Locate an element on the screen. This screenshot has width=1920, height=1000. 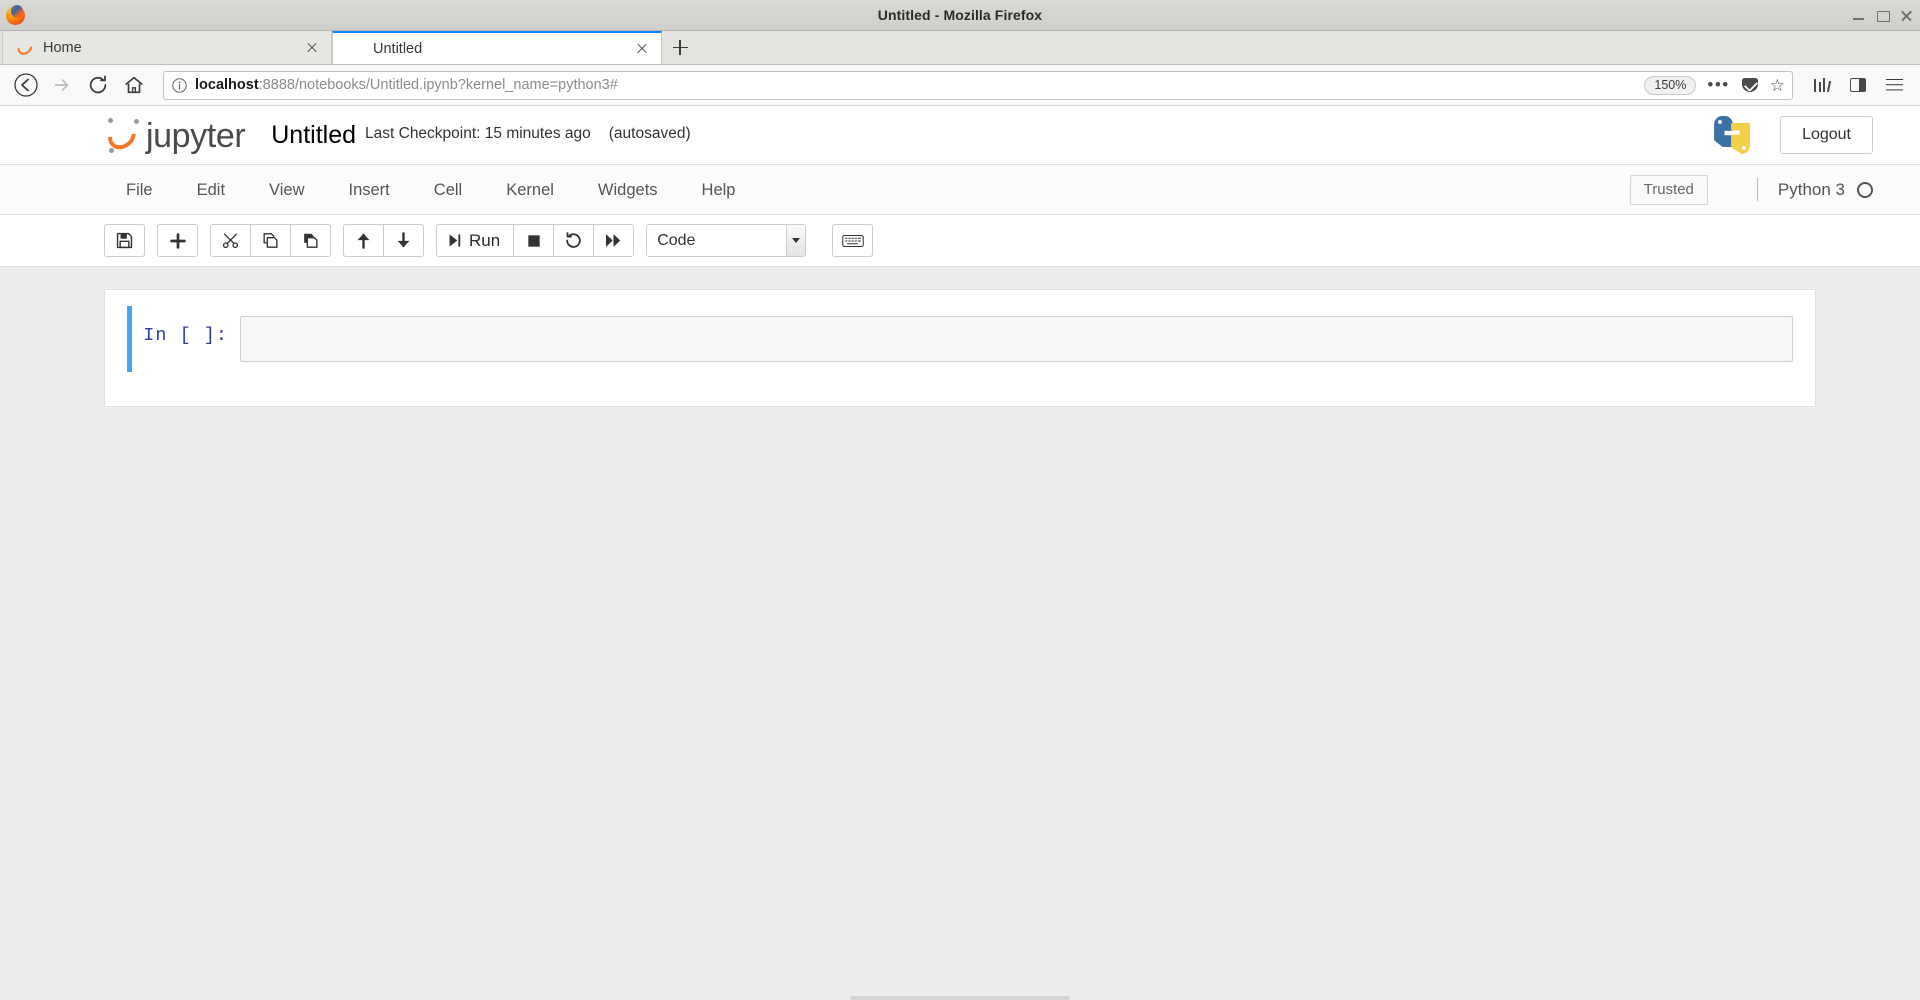
kernel-idle-icon is located at coordinates (1865, 189).